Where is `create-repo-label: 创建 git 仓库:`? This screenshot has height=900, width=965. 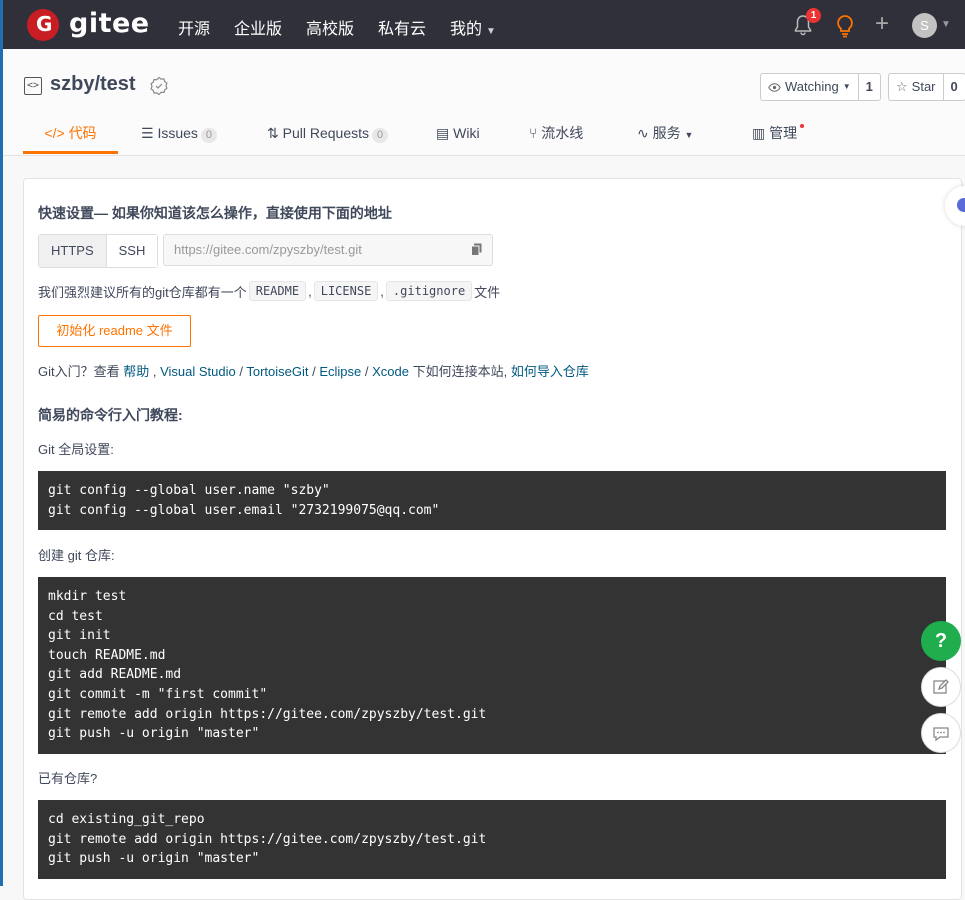
create-repo-label: 创建 git 仓库: is located at coordinates (76, 555).